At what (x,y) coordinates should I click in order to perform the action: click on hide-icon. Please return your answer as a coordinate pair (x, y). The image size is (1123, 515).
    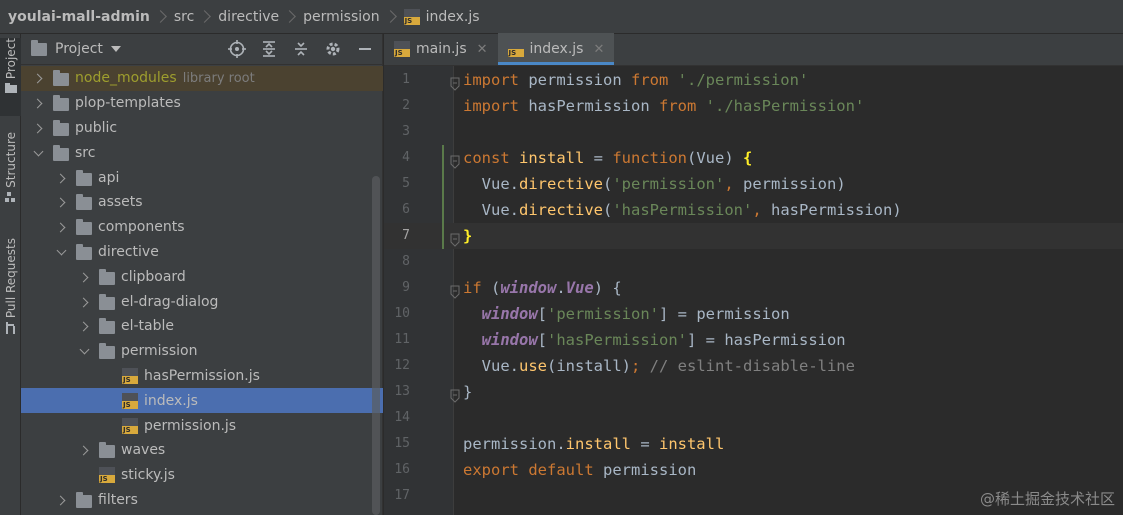
    Looking at the image, I should click on (365, 49).